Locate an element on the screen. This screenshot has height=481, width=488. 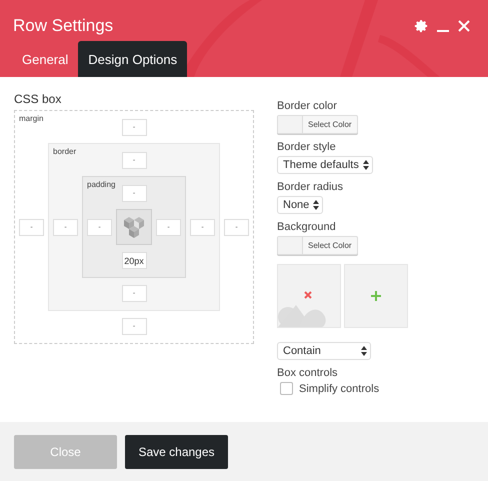
tab: Design Options is located at coordinates (133, 59).